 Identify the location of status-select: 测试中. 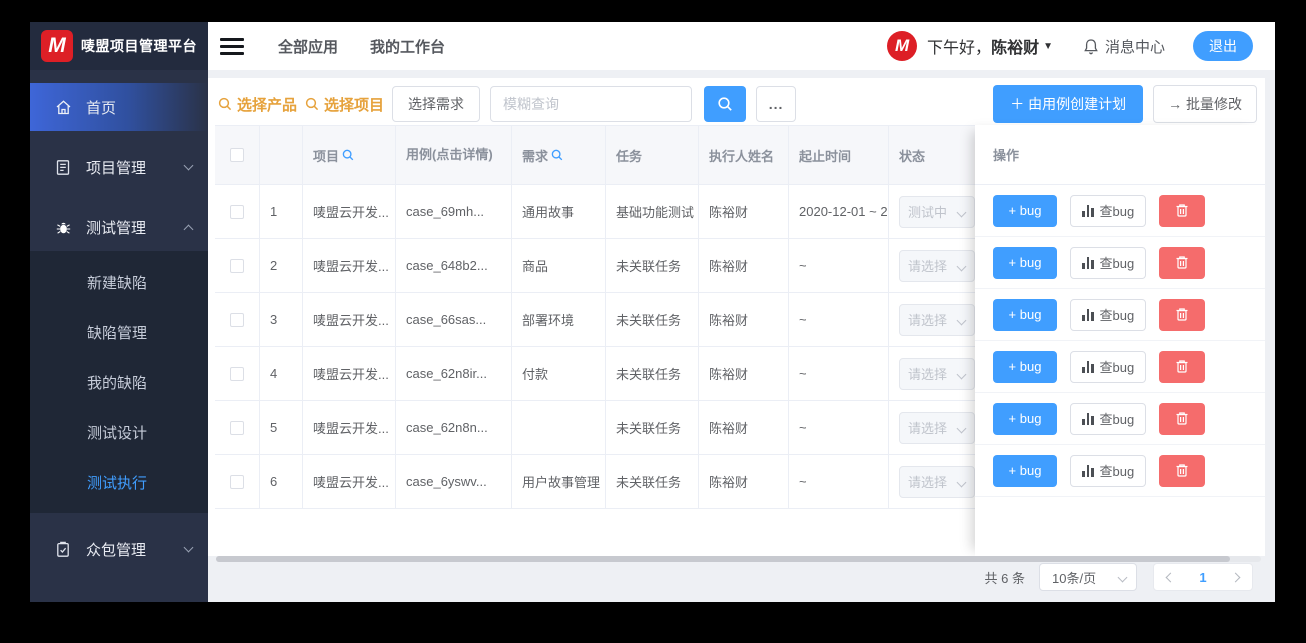
(937, 211).